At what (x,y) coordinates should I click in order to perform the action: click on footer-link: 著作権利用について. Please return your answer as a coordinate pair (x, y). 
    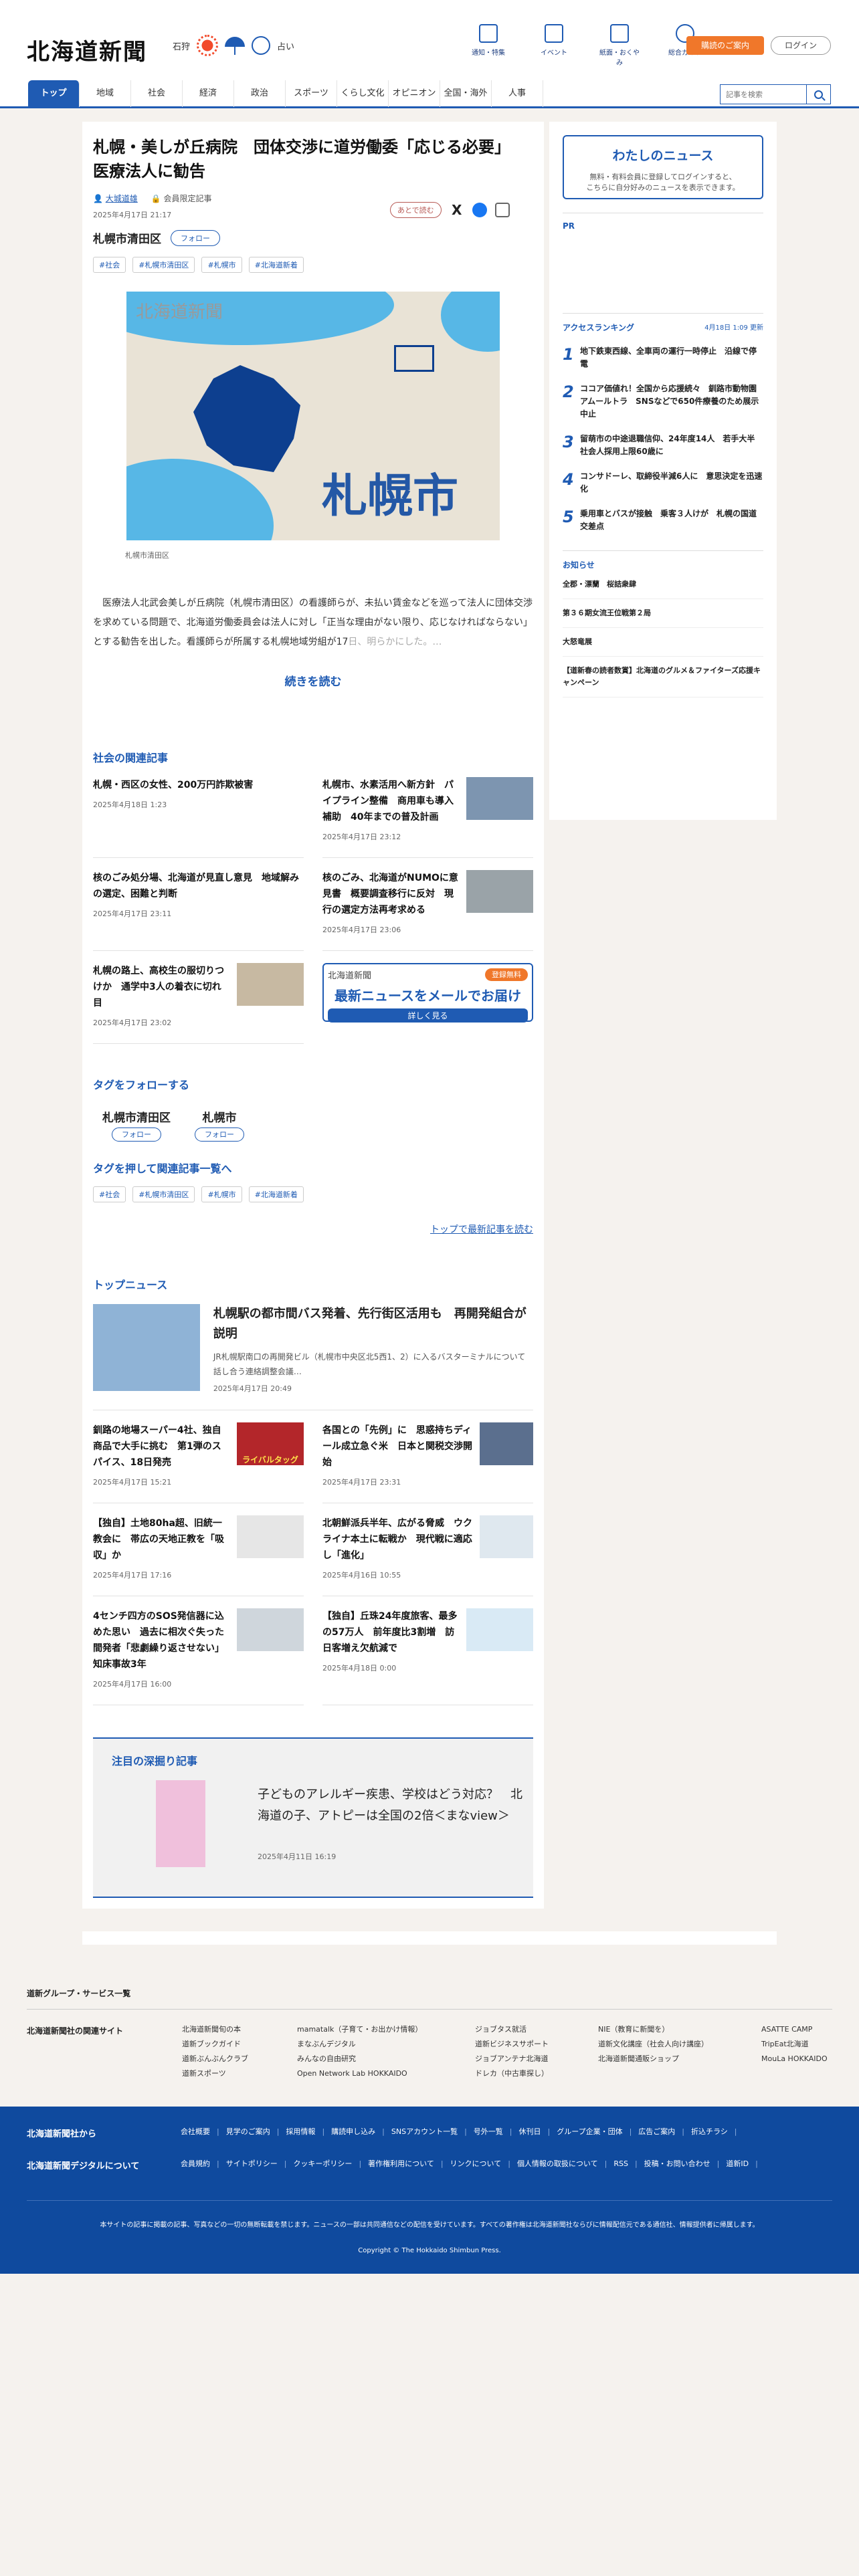
    Looking at the image, I should click on (405, 2164).